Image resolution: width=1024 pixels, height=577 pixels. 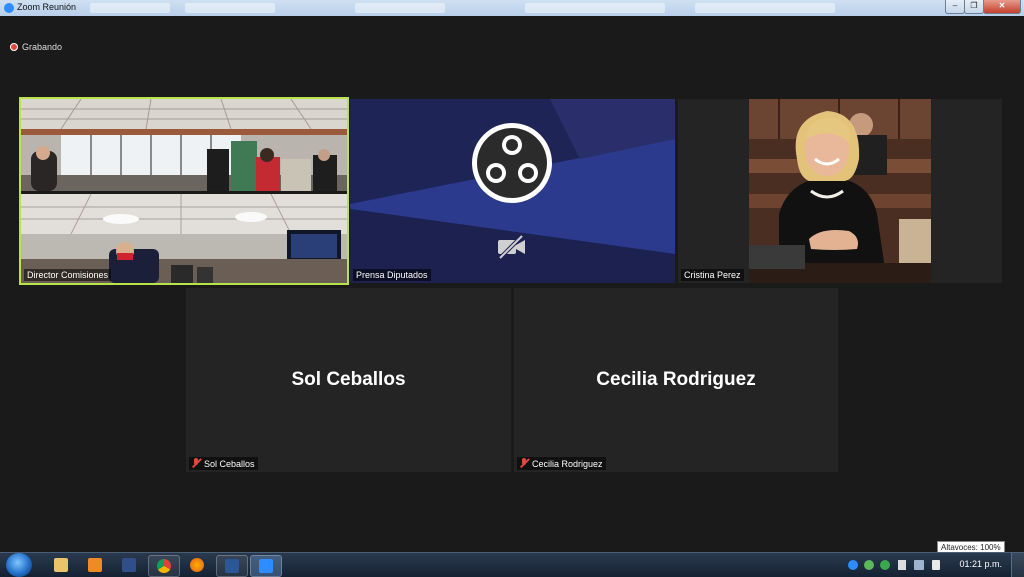 What do you see at coordinates (392, 275) in the screenshot?
I see `participant-name: Prensa Diputados` at bounding box center [392, 275].